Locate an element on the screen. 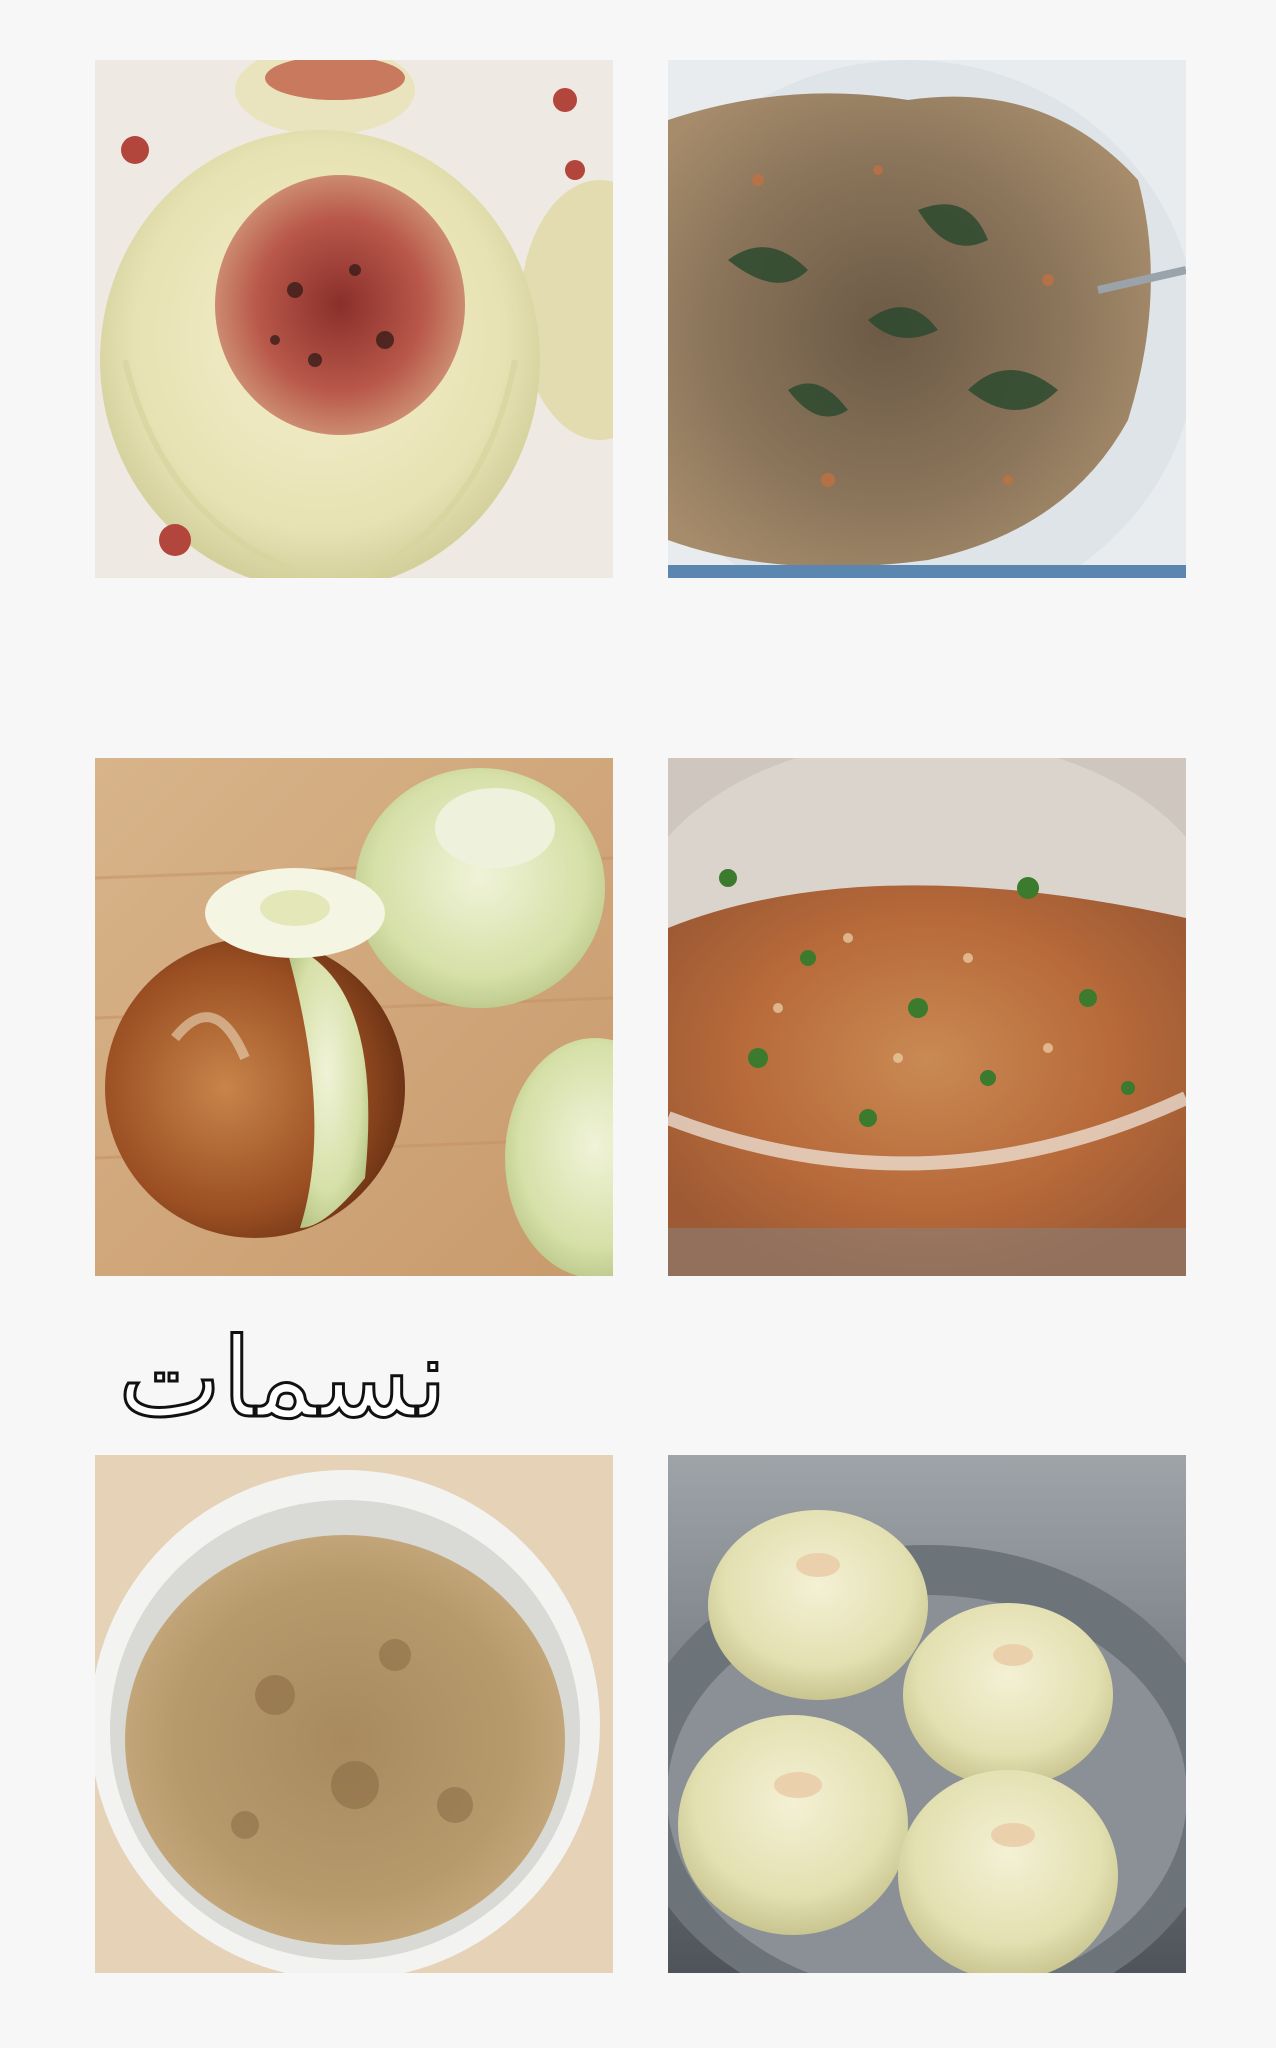  boiled-onions-pot-image is located at coordinates (927, 1714).